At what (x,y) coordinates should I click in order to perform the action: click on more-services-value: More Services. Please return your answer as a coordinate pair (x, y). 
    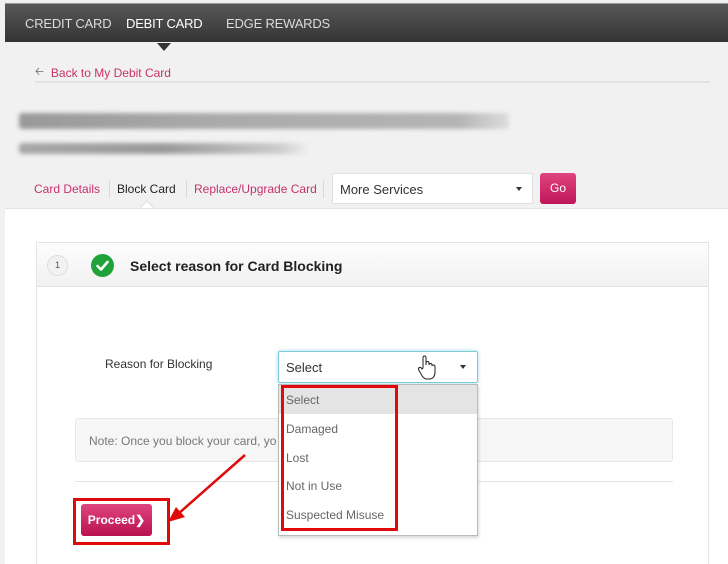
    Looking at the image, I should click on (382, 189).